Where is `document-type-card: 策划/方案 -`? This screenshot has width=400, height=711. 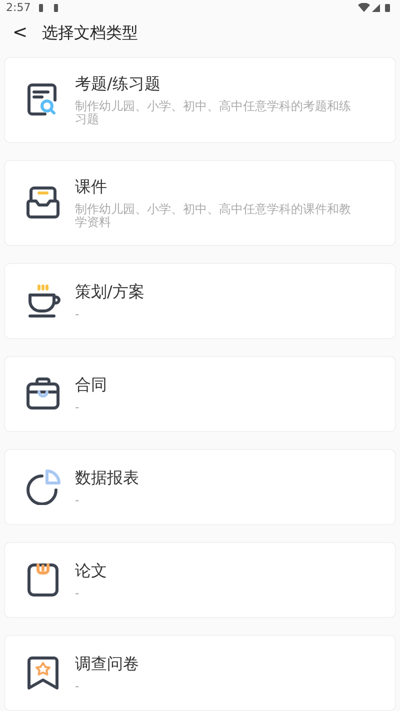
document-type-card: 策划/方案 - is located at coordinates (200, 301).